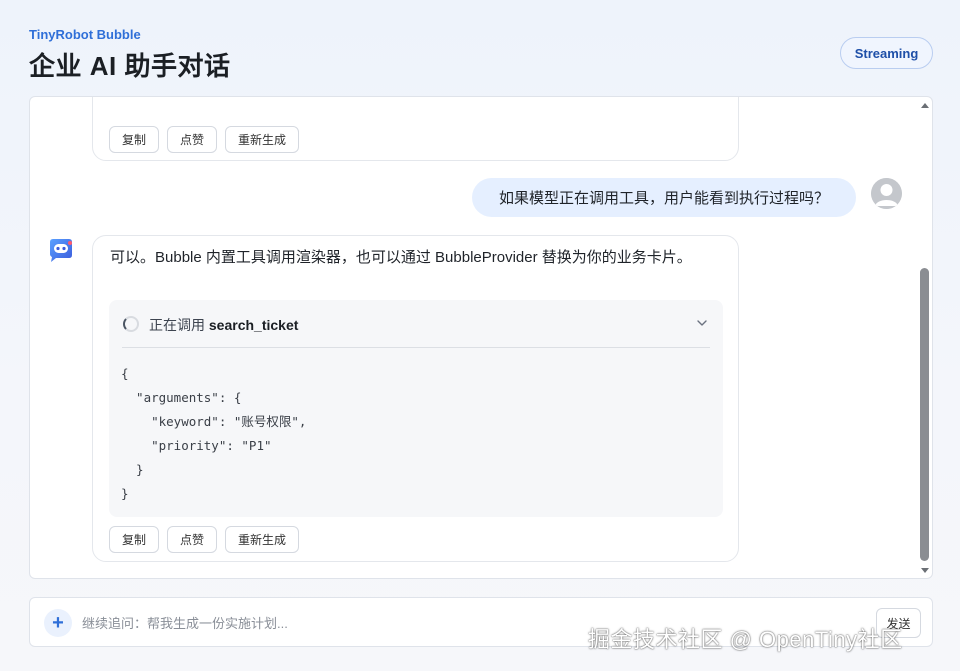 This screenshot has width=960, height=671. Describe the element at coordinates (416, 347) in the screenshot. I see `tool-call-divider` at that location.